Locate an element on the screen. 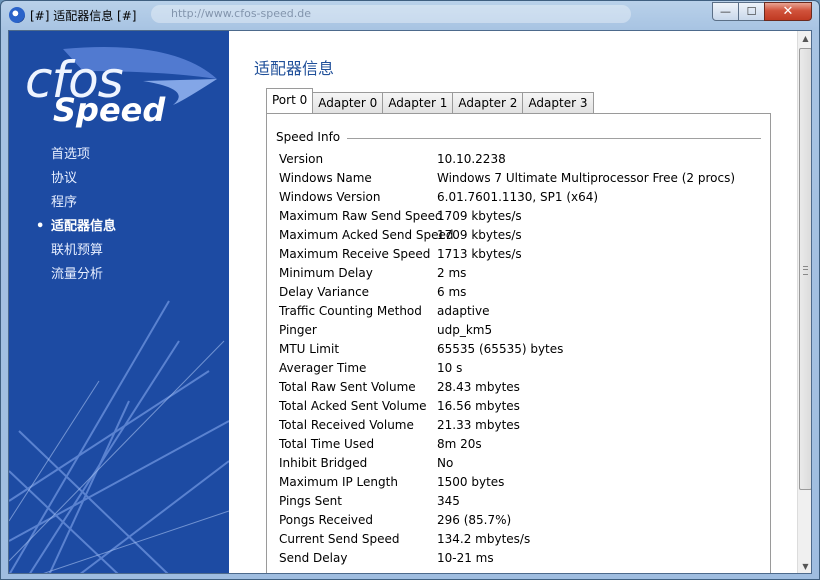  row-key: Total Acked Sent Volume is located at coordinates (353, 406).